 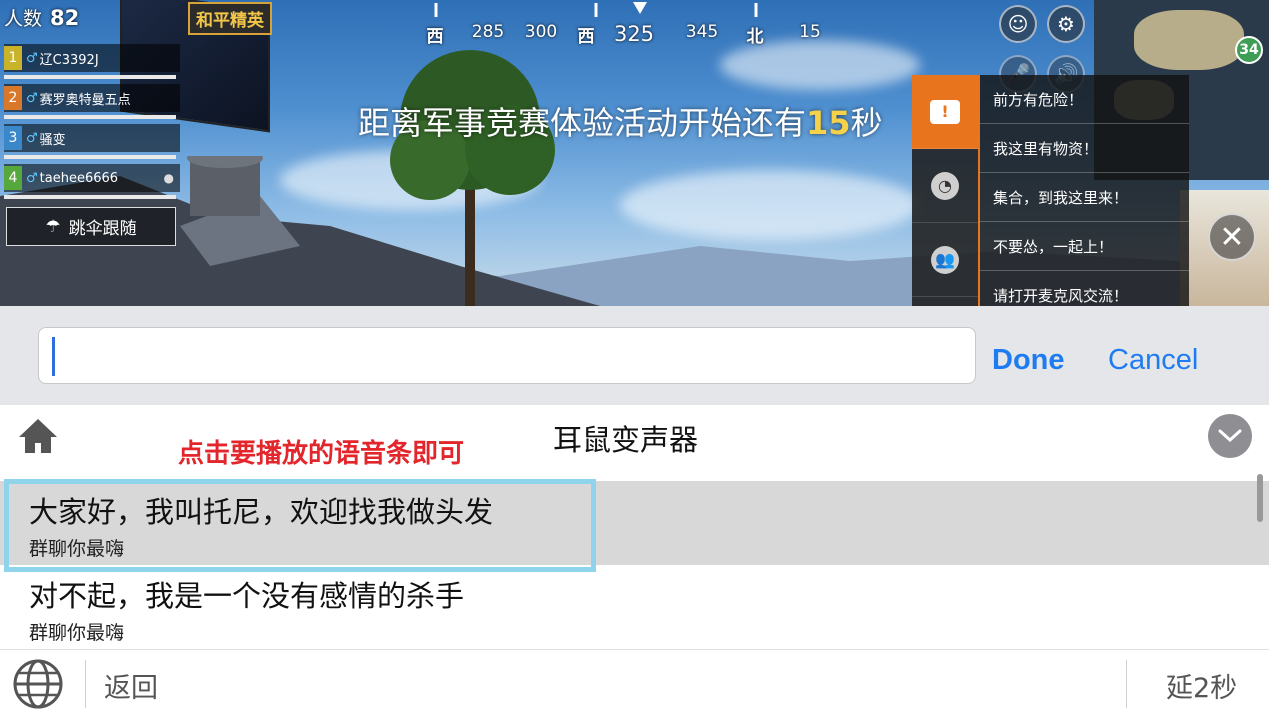 I want to click on collapse-button, so click(x=1230, y=436).